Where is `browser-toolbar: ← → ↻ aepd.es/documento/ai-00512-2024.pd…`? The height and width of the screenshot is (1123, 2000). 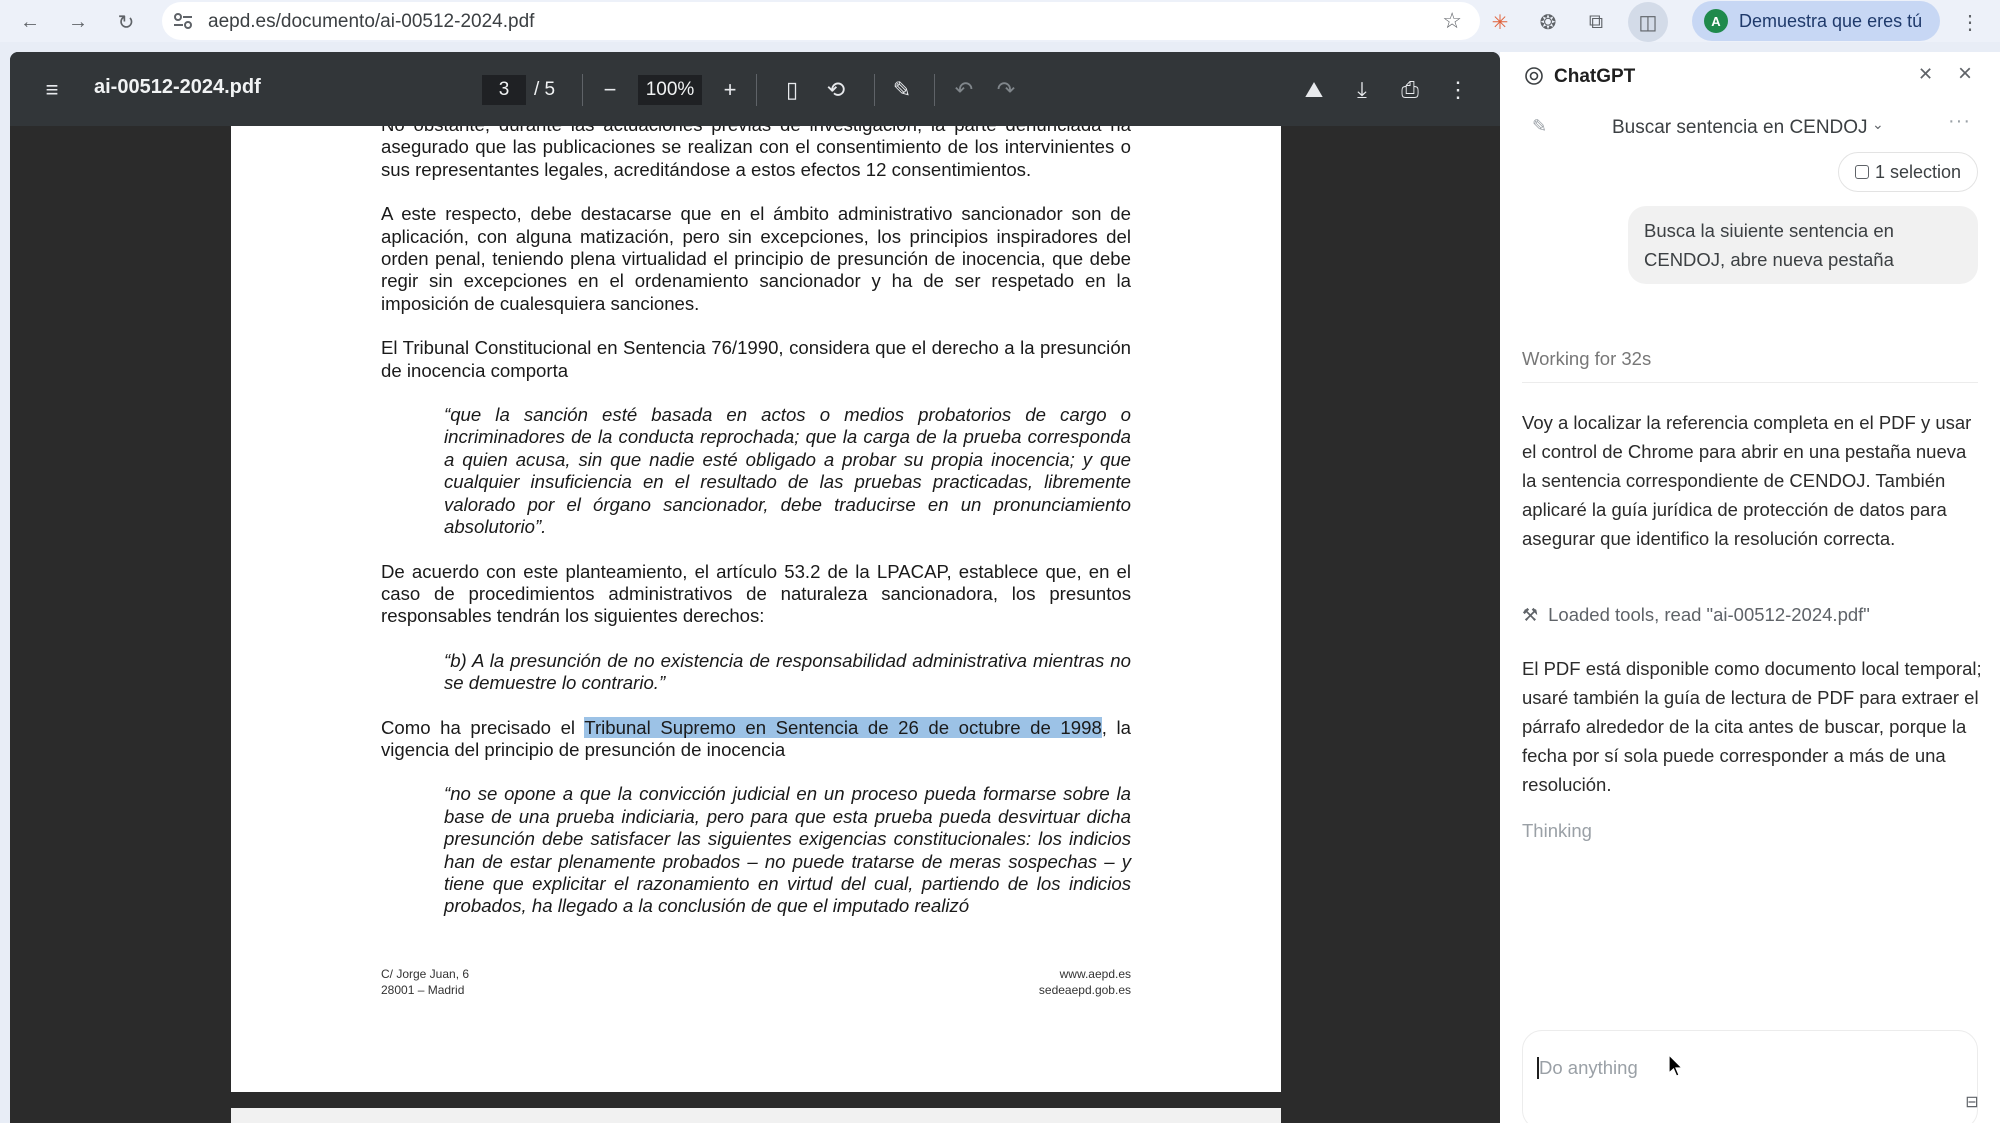
browser-toolbar: ← → ↻ aepd.es/documento/ai-00512-2024.pd… is located at coordinates (1000, 21).